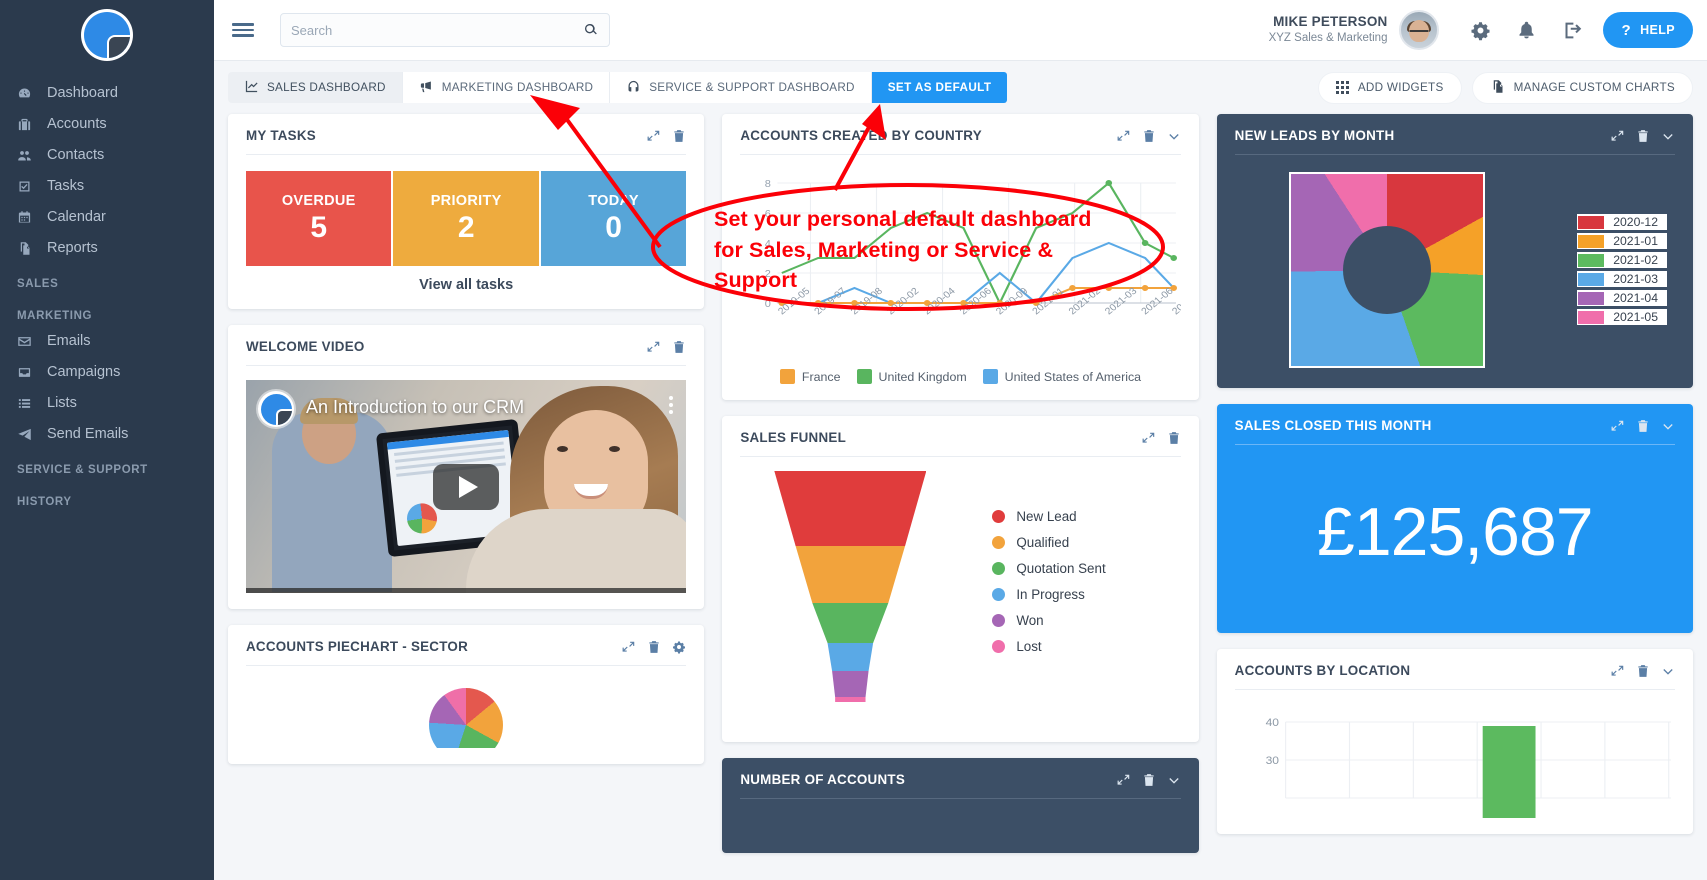  Describe the element at coordinates (960, 805) in the screenshot. I see `widget-number-of-accounts: NUMBER OF ACCOUNTS` at that location.